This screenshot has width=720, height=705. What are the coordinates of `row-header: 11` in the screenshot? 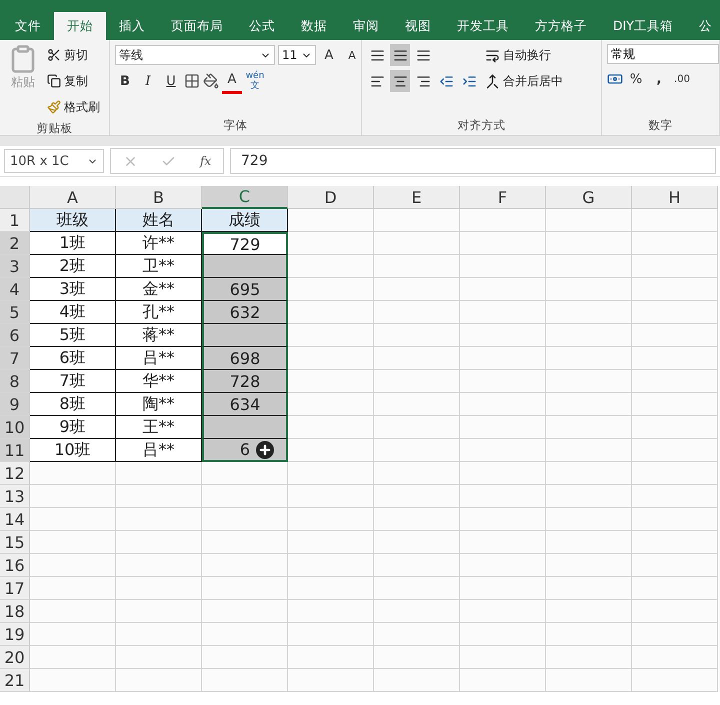 It's located at (15, 450).